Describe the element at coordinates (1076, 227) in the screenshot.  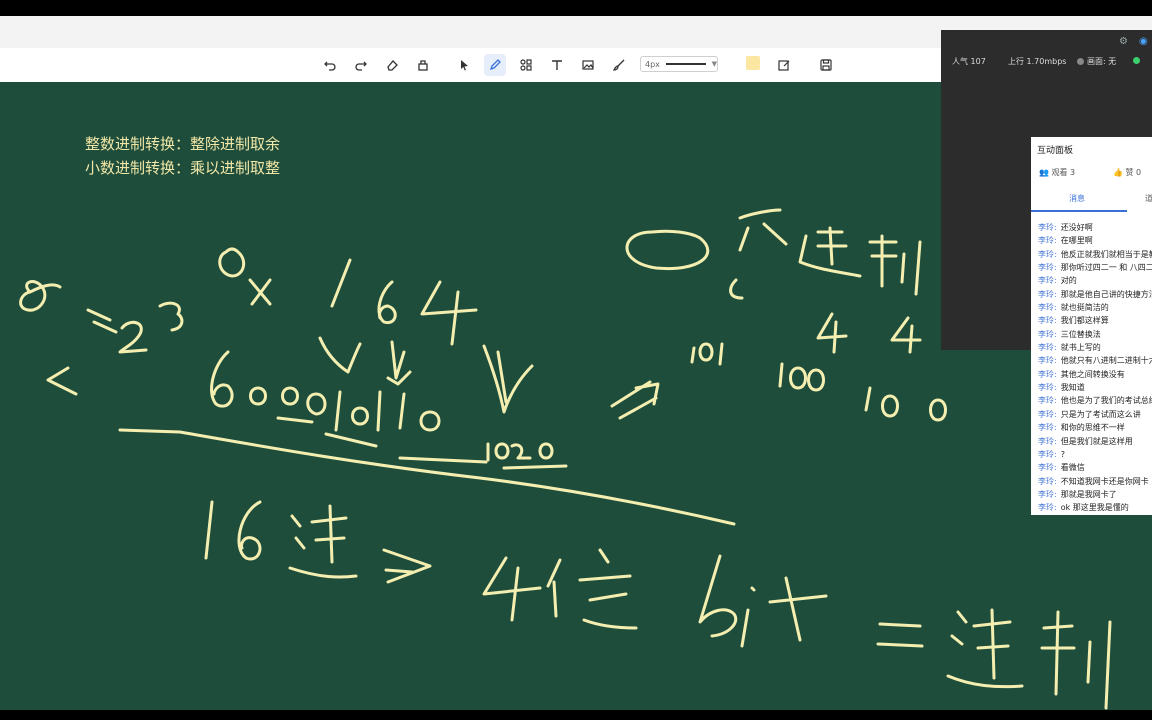
I see `message-text: 还没好啊` at that location.